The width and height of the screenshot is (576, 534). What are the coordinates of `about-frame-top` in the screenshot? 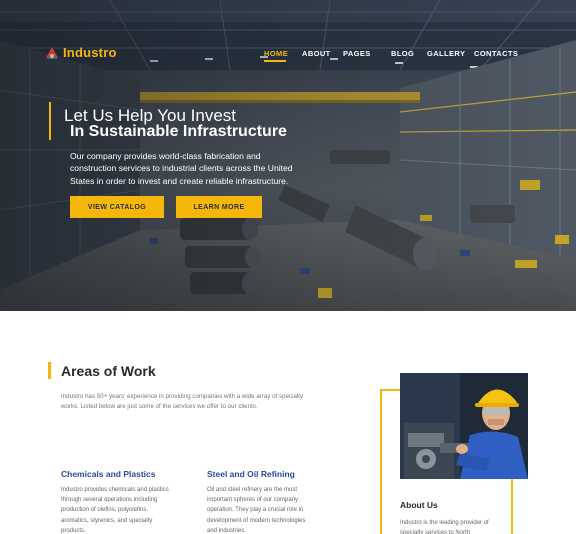 It's located at (390, 390).